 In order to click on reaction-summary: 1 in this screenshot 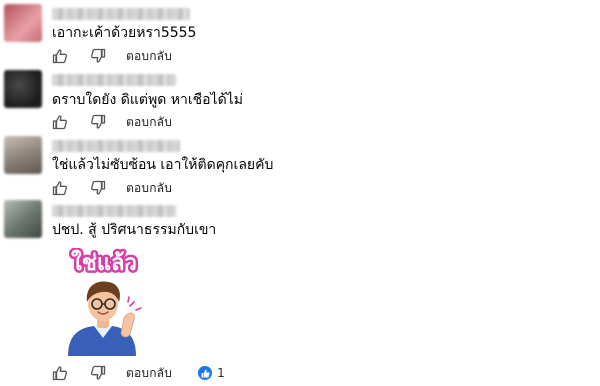, I will do `click(211, 373)`.